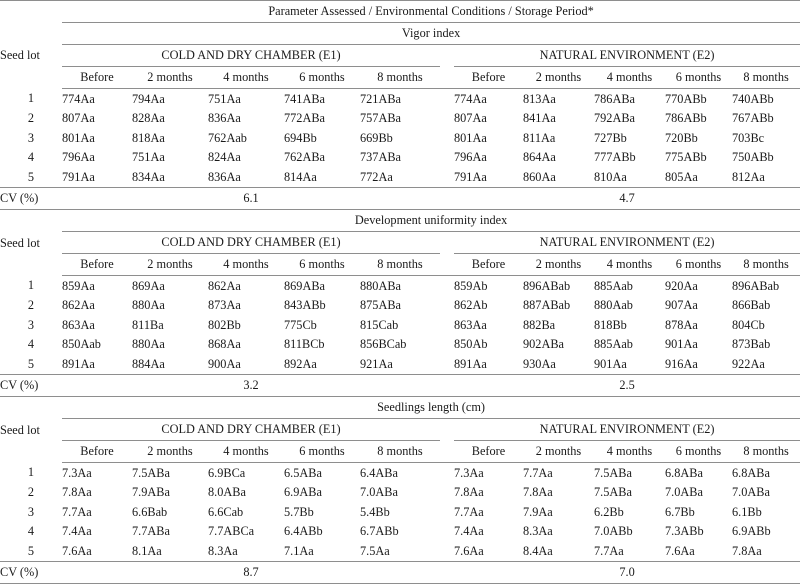  Describe the element at coordinates (170, 98) in the screenshot. I see `cell-e1-1: 794Aa` at that location.